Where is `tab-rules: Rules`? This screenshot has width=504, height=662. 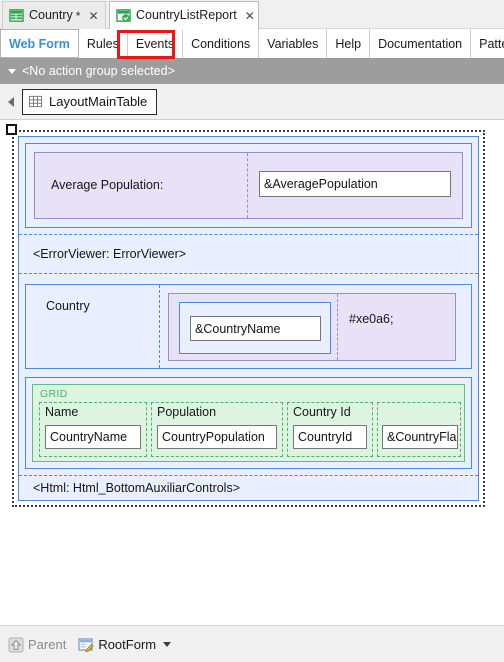 tab-rules: Rules is located at coordinates (103, 43).